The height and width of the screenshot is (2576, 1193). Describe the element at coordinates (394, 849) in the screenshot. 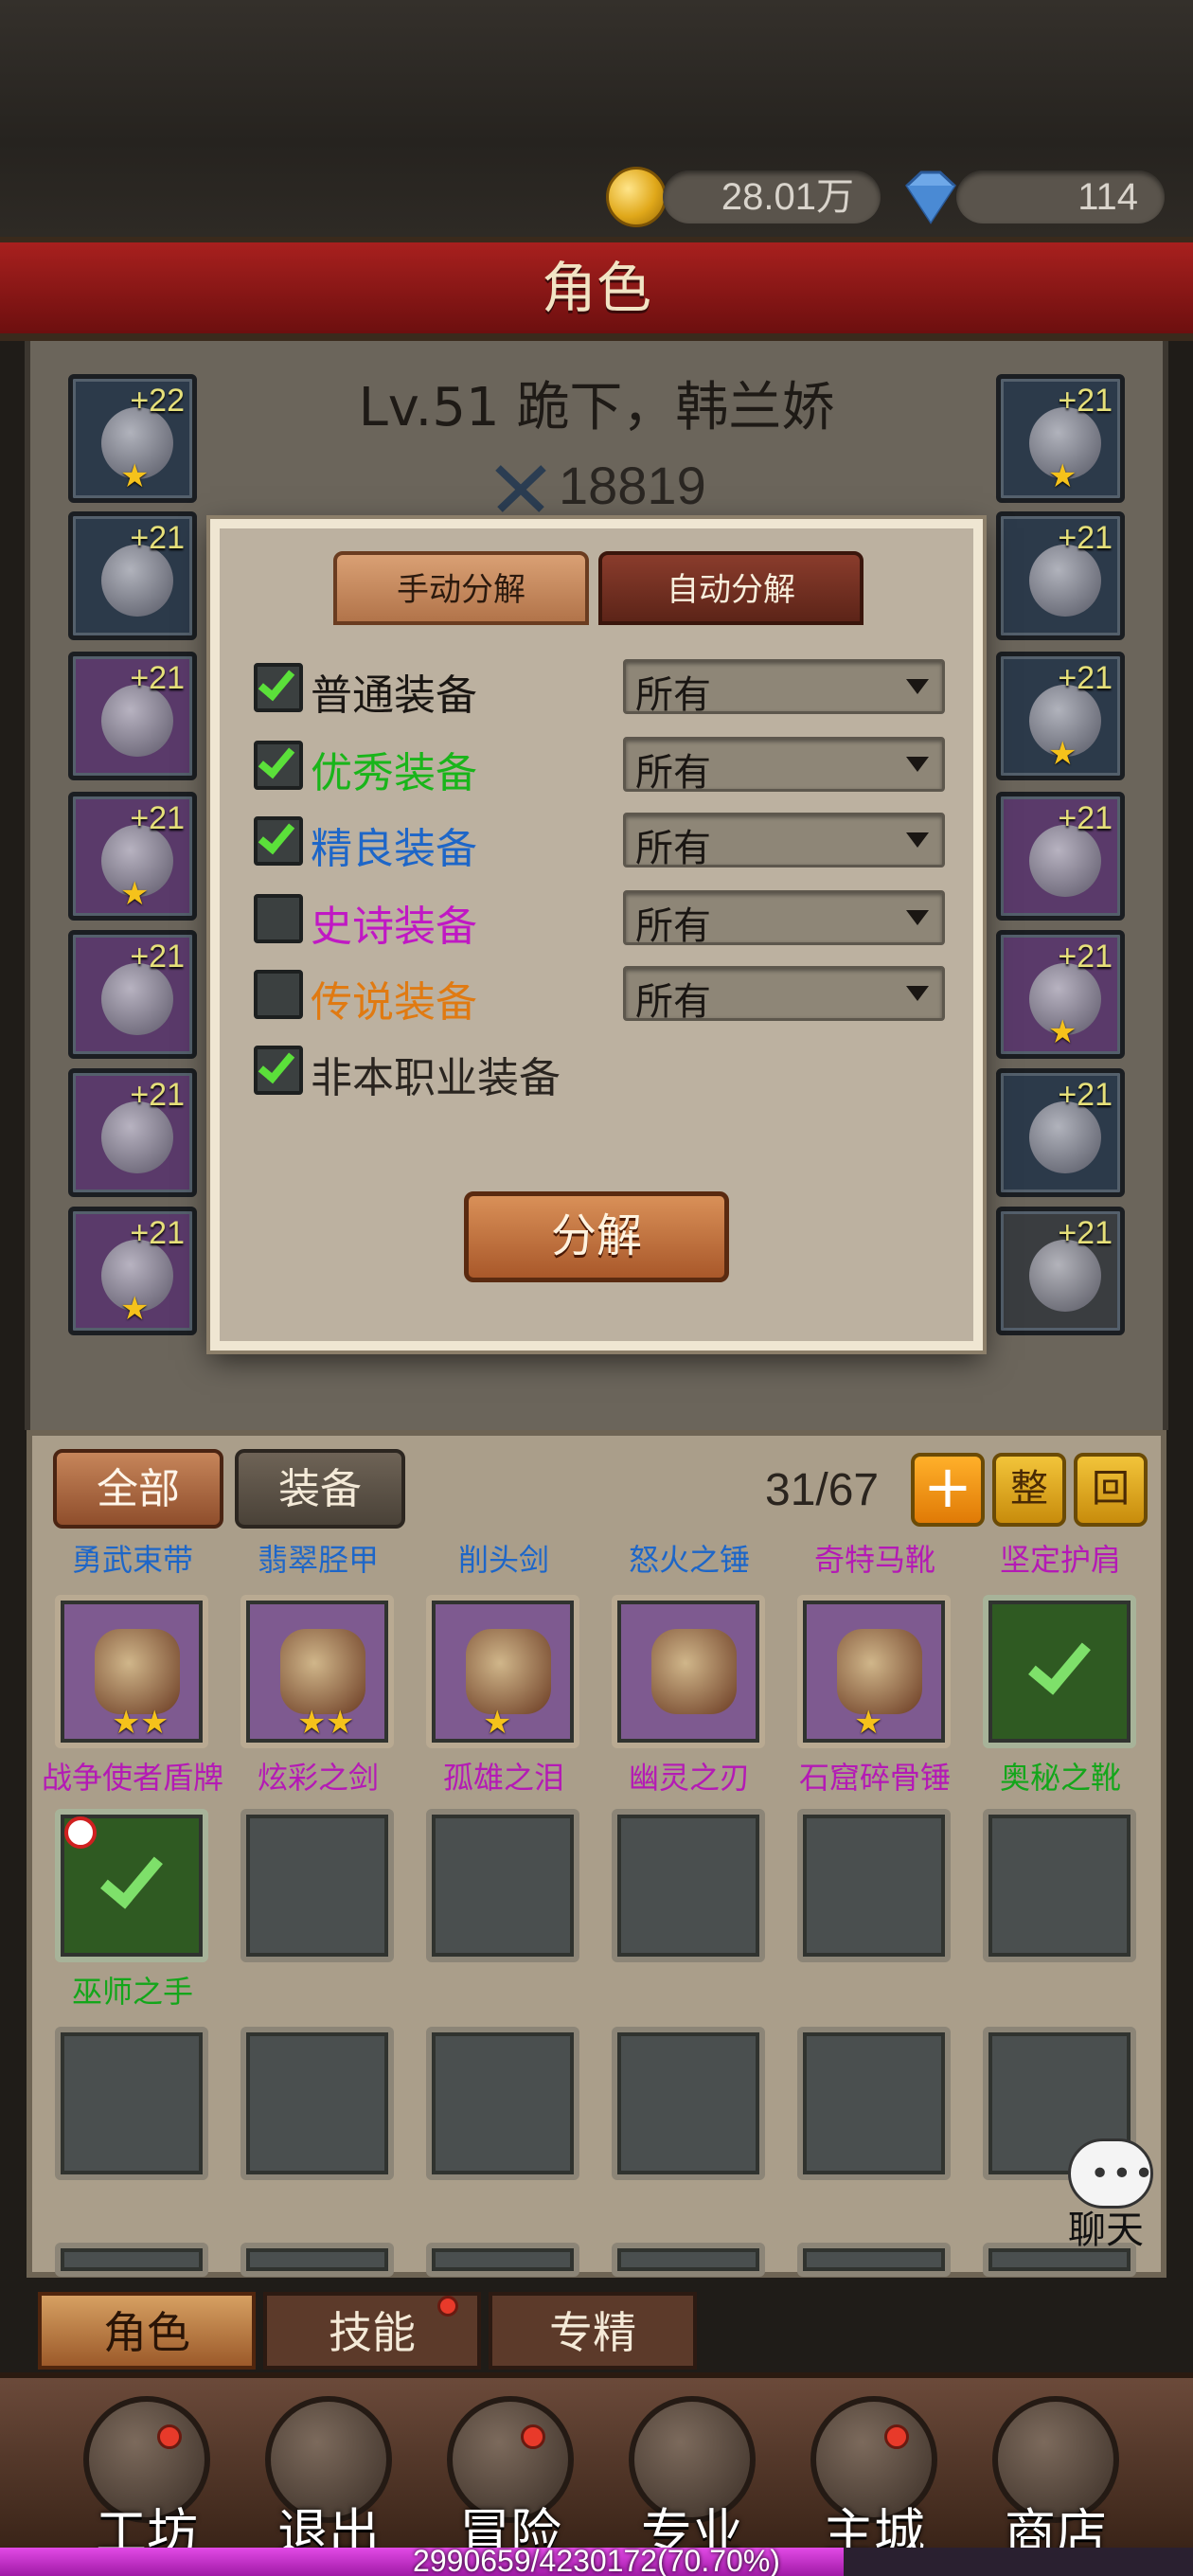

I see `option-label: 精良装备` at that location.